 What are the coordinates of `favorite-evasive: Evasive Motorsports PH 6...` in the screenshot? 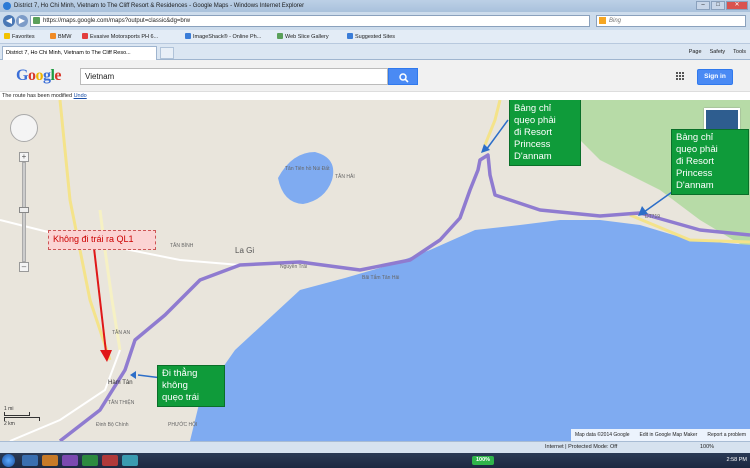 It's located at (120, 37).